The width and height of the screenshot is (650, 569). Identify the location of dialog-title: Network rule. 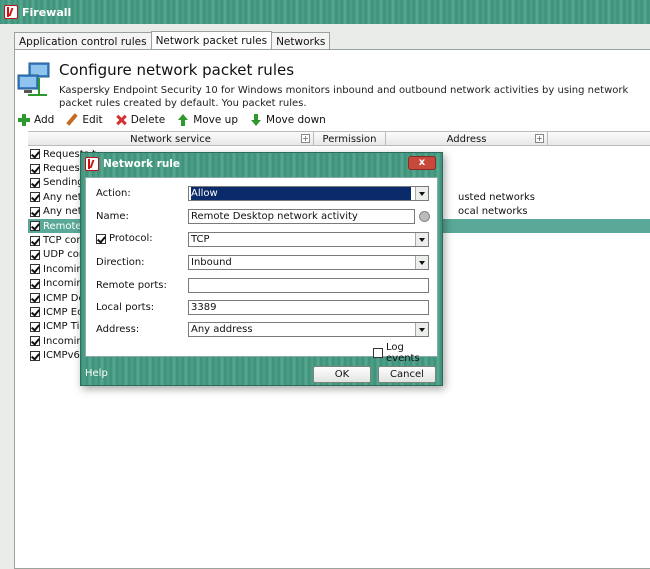
(142, 164).